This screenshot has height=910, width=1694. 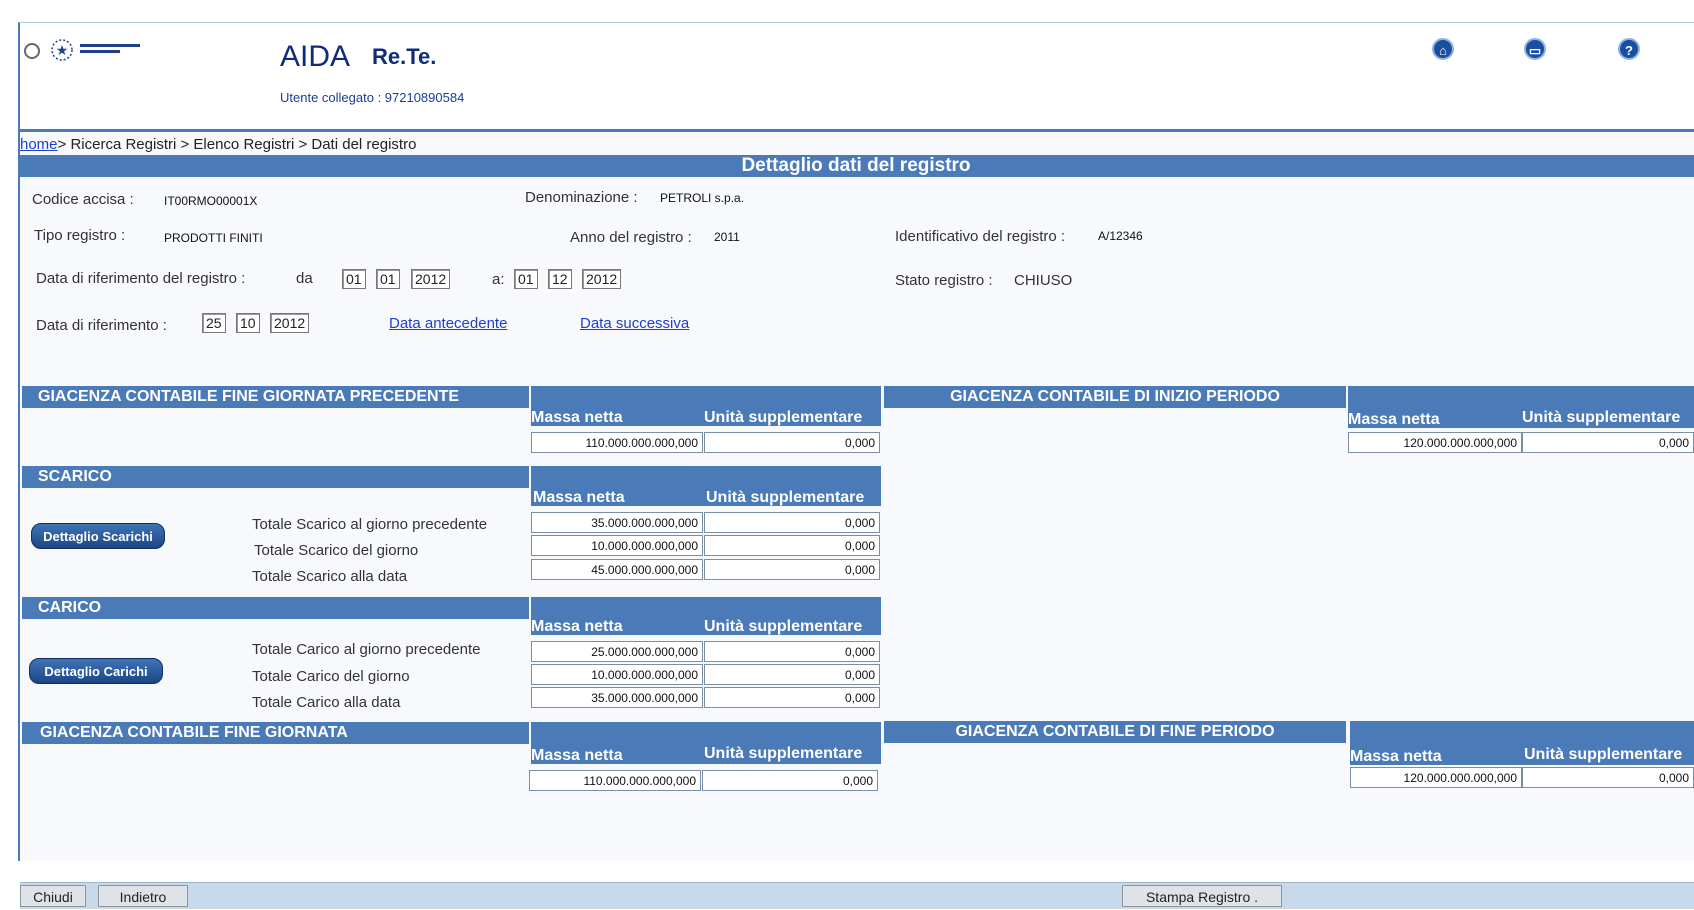 I want to click on from-year-field: 2012, so click(x=431, y=279).